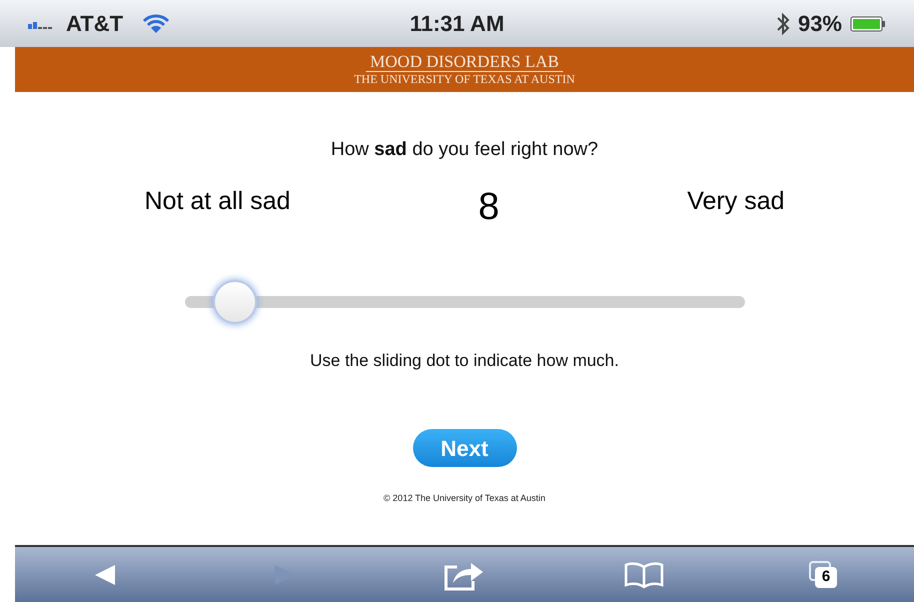  I want to click on battery-percent: 93%, so click(820, 24).